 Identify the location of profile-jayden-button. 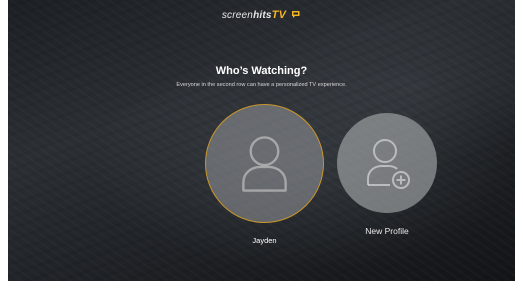
(264, 163).